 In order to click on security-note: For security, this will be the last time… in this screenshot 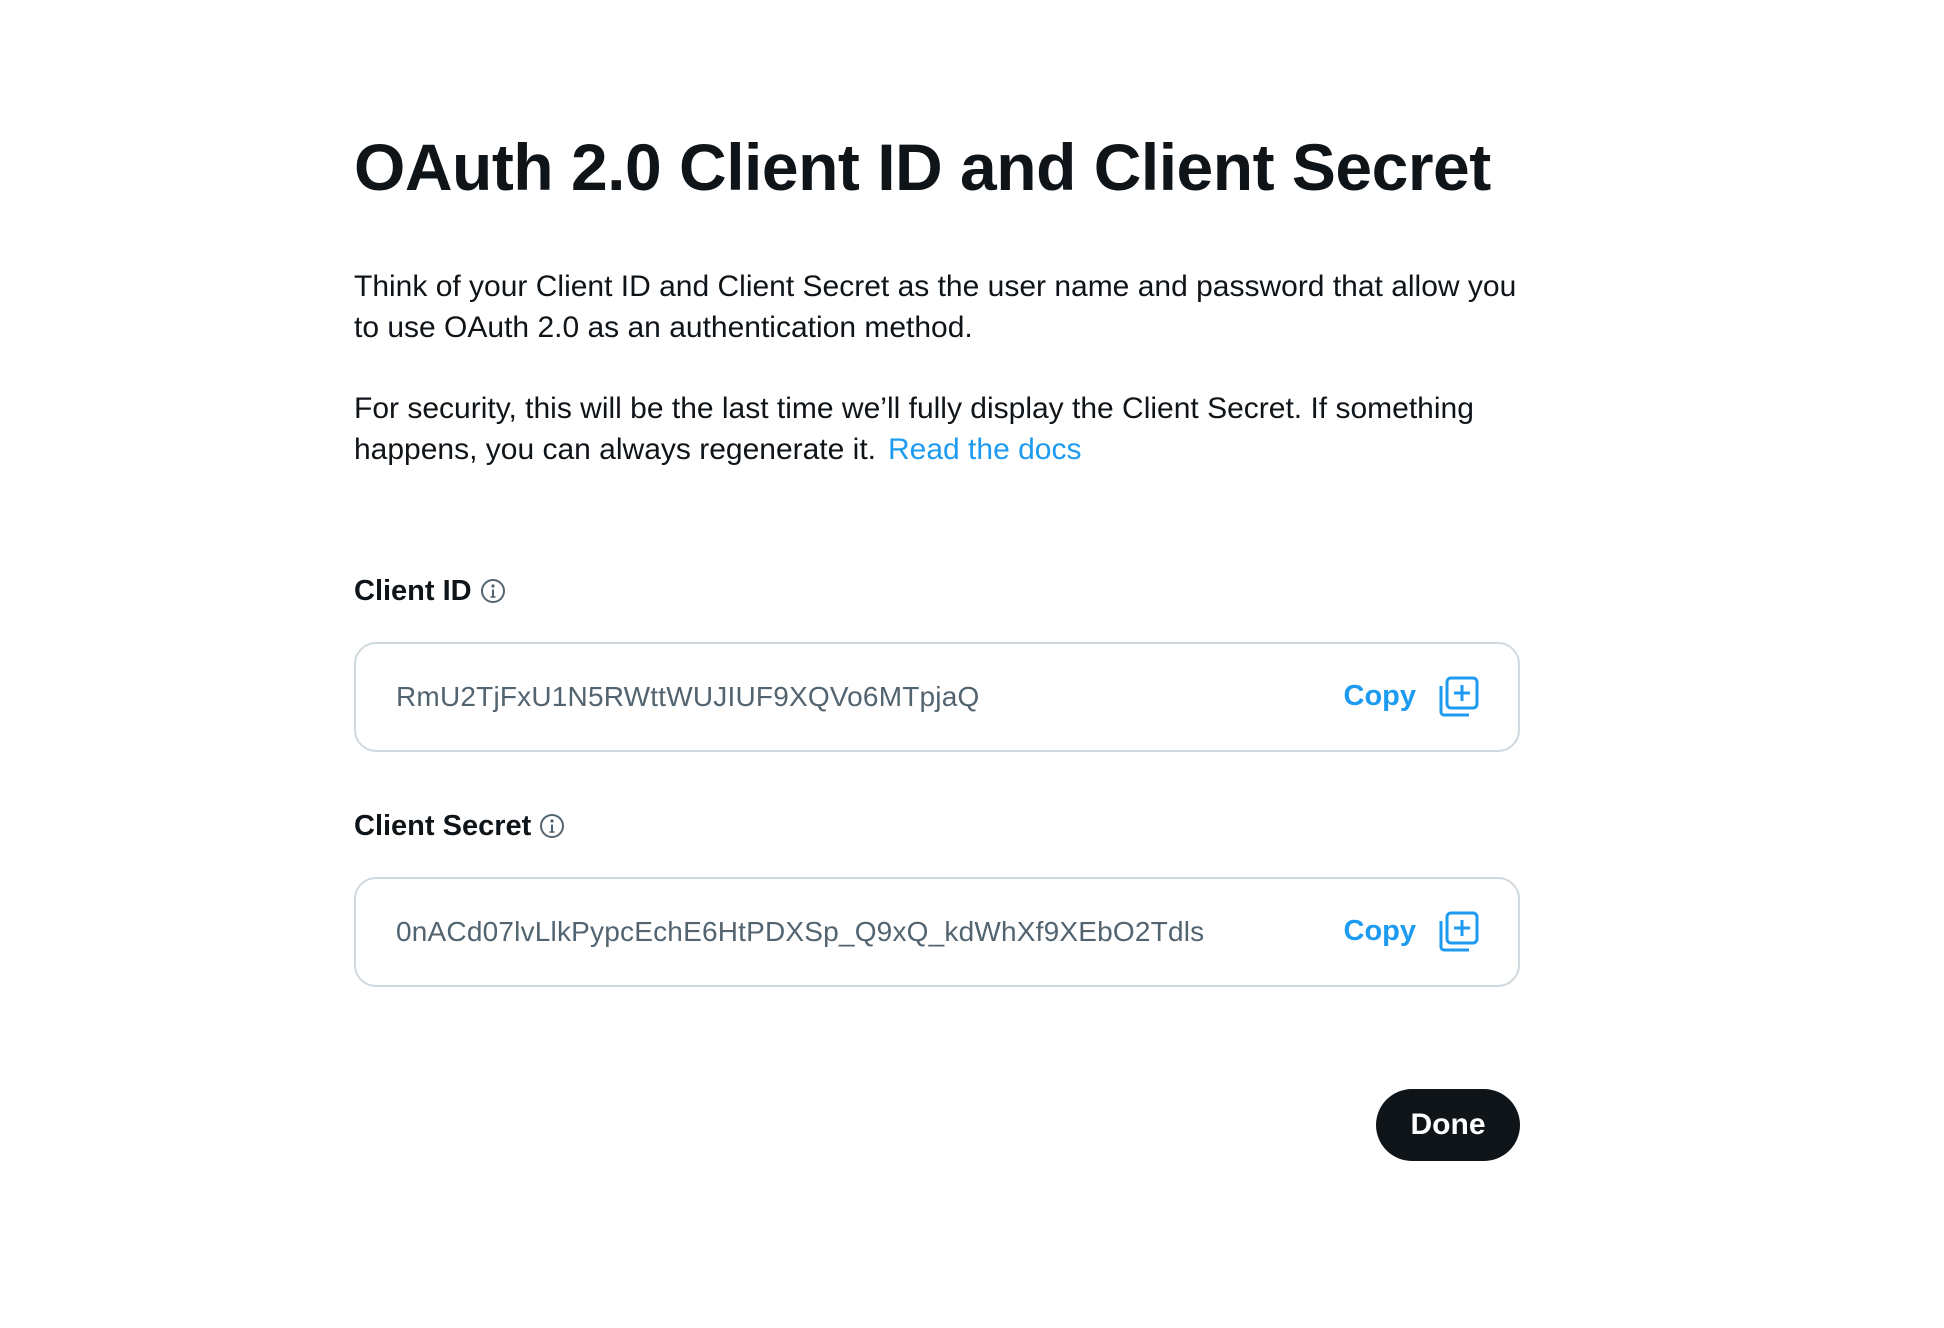, I will do `click(939, 429)`.